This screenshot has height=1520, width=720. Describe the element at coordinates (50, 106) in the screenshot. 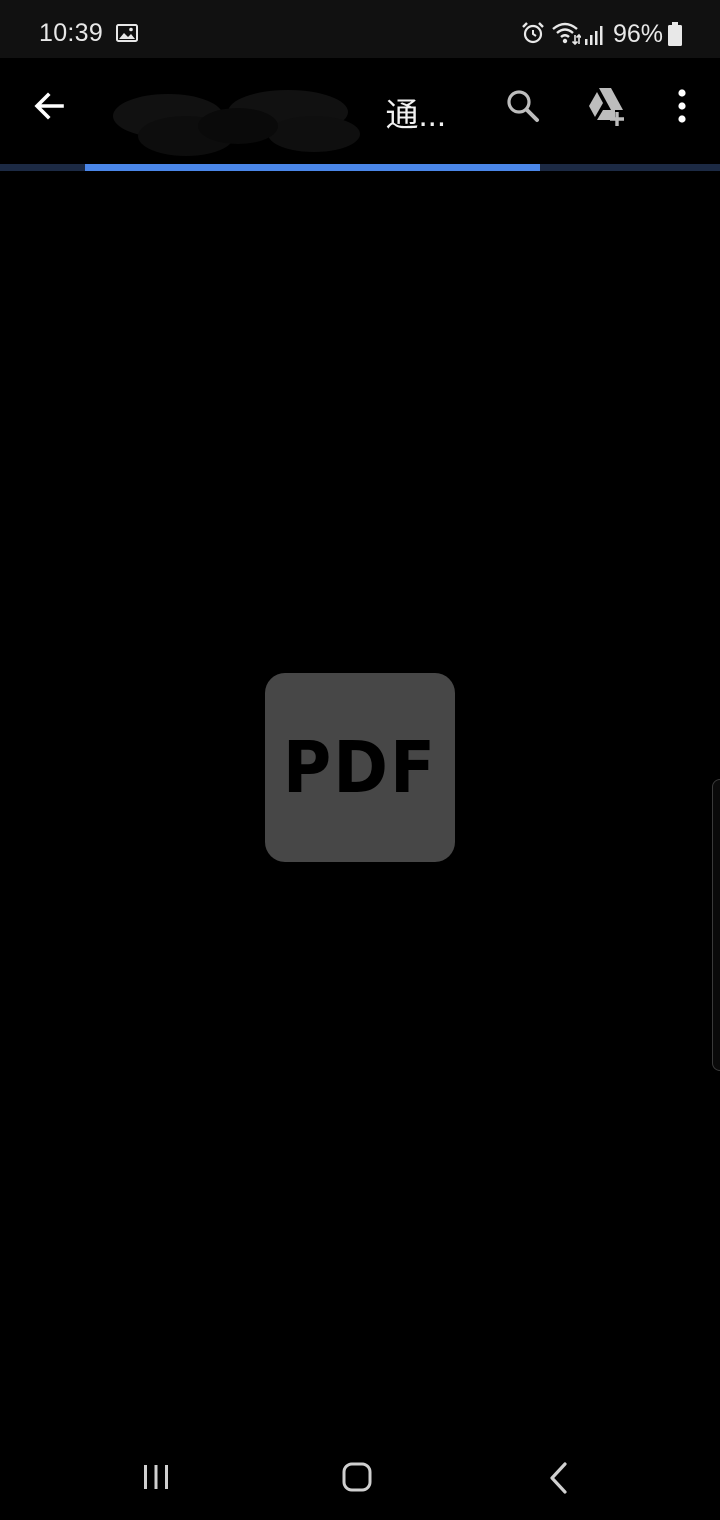

I see `back-arrow-icon` at that location.